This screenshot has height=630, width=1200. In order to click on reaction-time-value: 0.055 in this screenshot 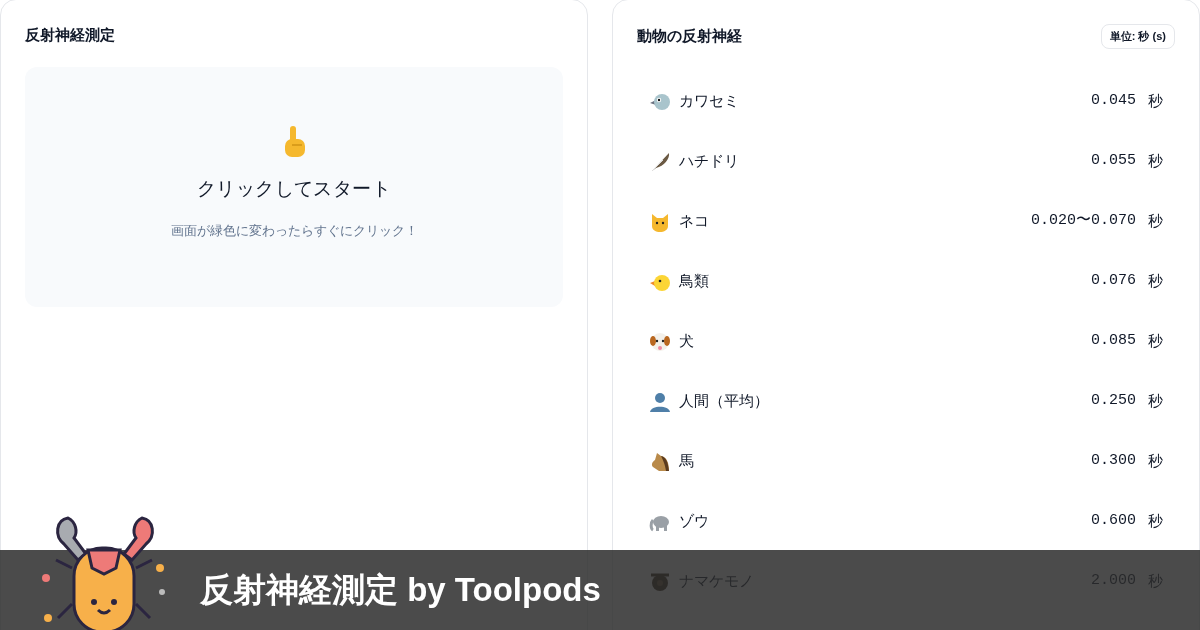, I will do `click(1113, 161)`.